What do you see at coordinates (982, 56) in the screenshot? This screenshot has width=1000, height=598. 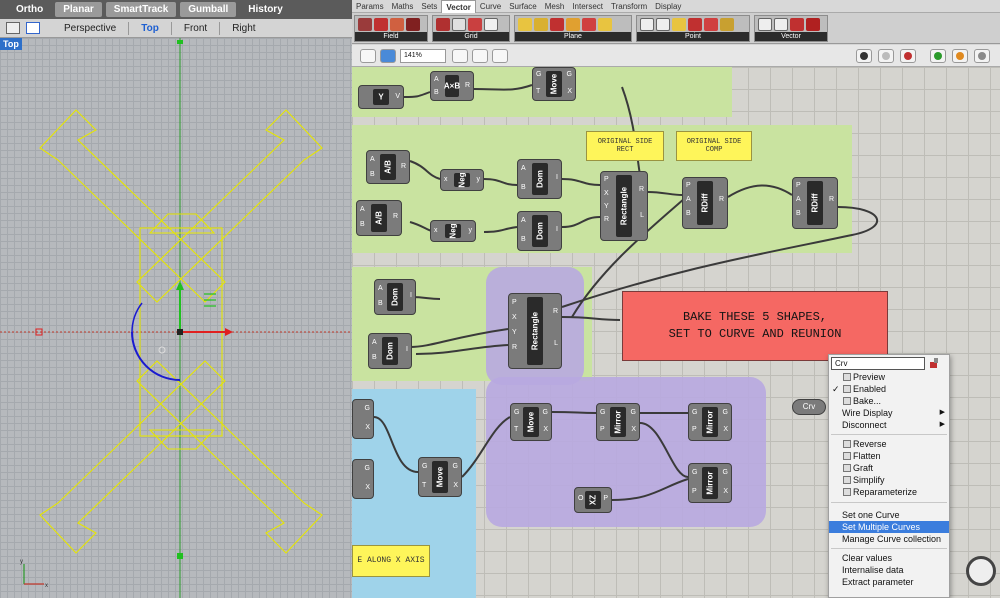 I see `preview-mesh-icon` at bounding box center [982, 56].